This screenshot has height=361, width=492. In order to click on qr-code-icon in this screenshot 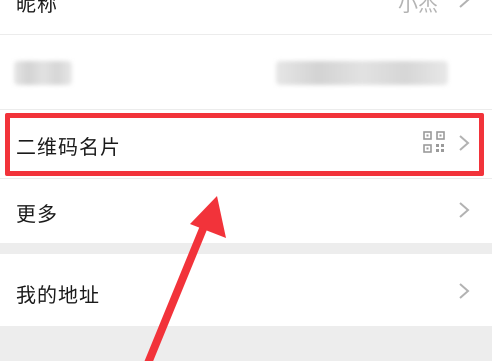, I will do `click(434, 142)`.